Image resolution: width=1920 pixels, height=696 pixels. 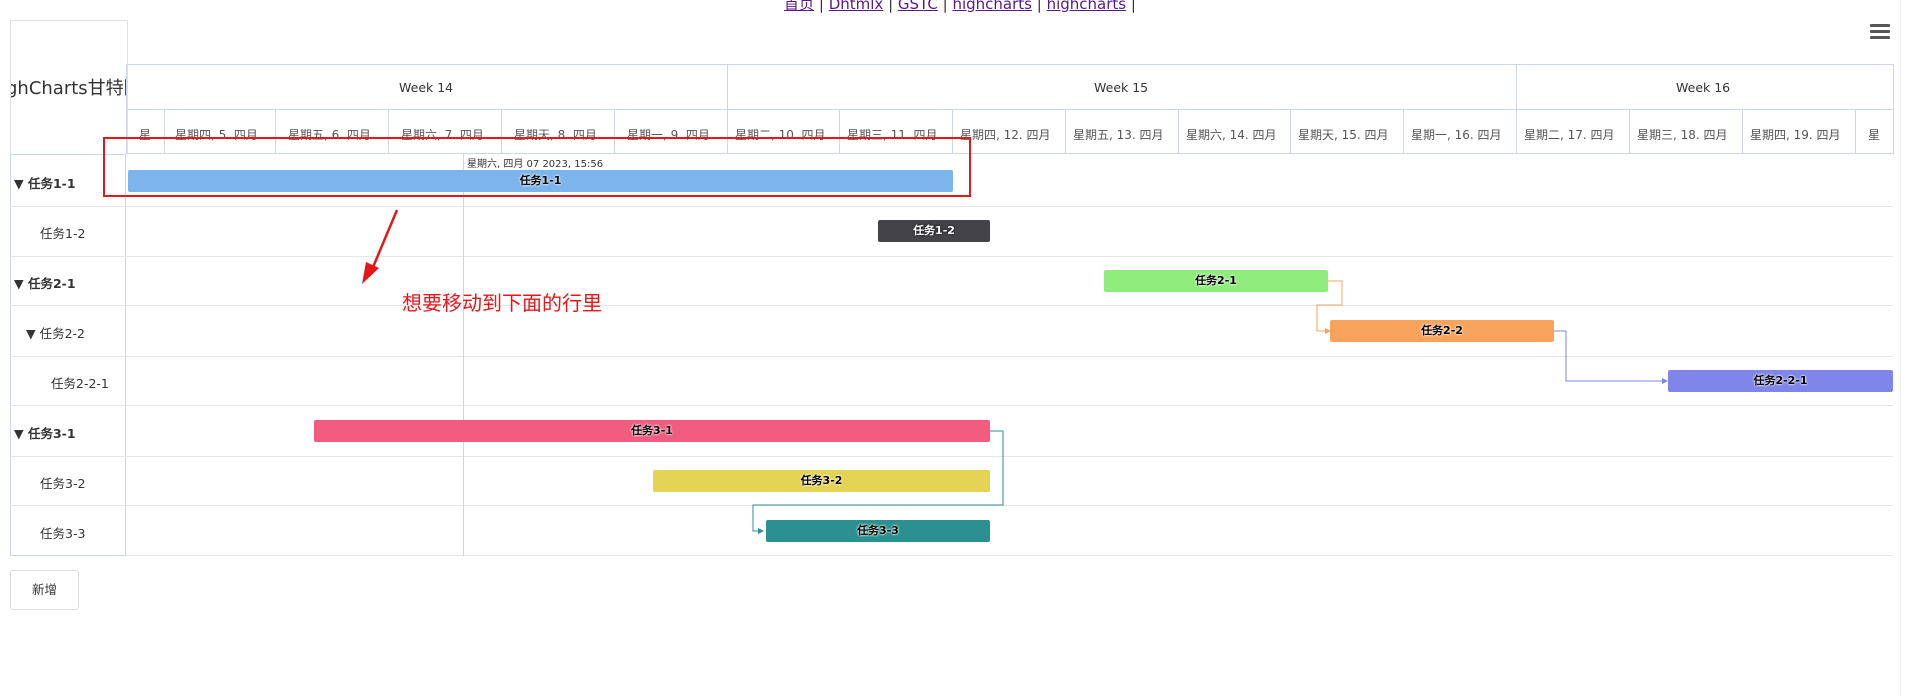 I want to click on red-arrow-icon, so click(x=380, y=246).